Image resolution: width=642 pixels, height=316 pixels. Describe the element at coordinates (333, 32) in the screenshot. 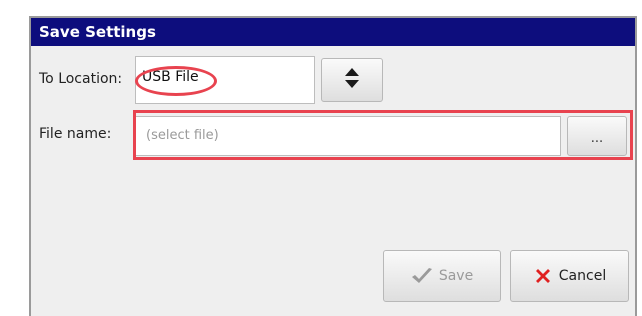

I see `dialog-title: Save Settings` at that location.